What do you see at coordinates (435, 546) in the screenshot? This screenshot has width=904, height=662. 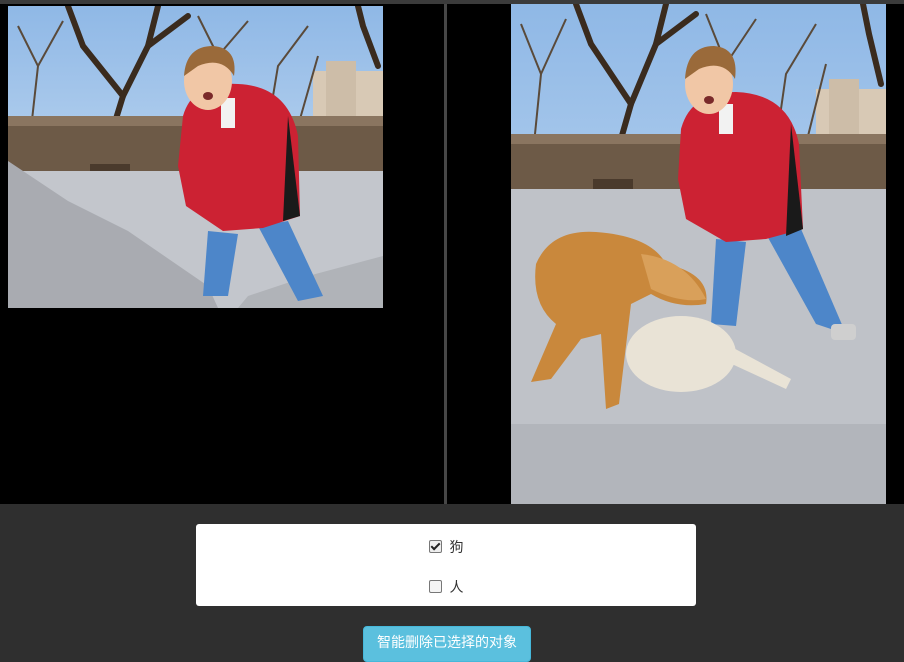 I see `dog-checkbox` at bounding box center [435, 546].